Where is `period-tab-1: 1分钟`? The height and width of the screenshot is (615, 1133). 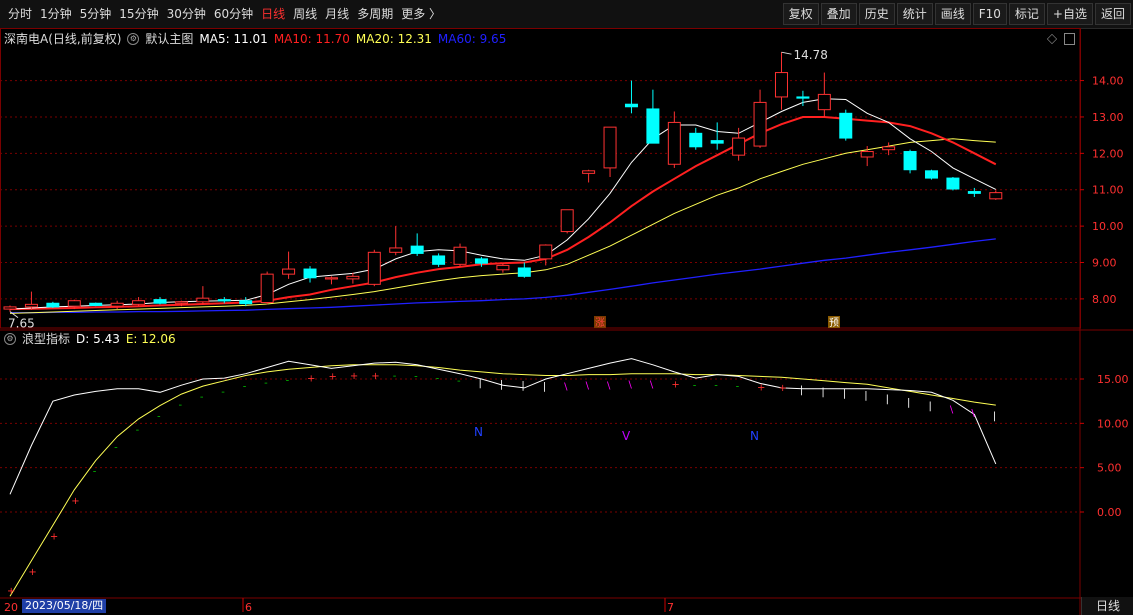 period-tab-1: 1分钟 is located at coordinates (56, 14).